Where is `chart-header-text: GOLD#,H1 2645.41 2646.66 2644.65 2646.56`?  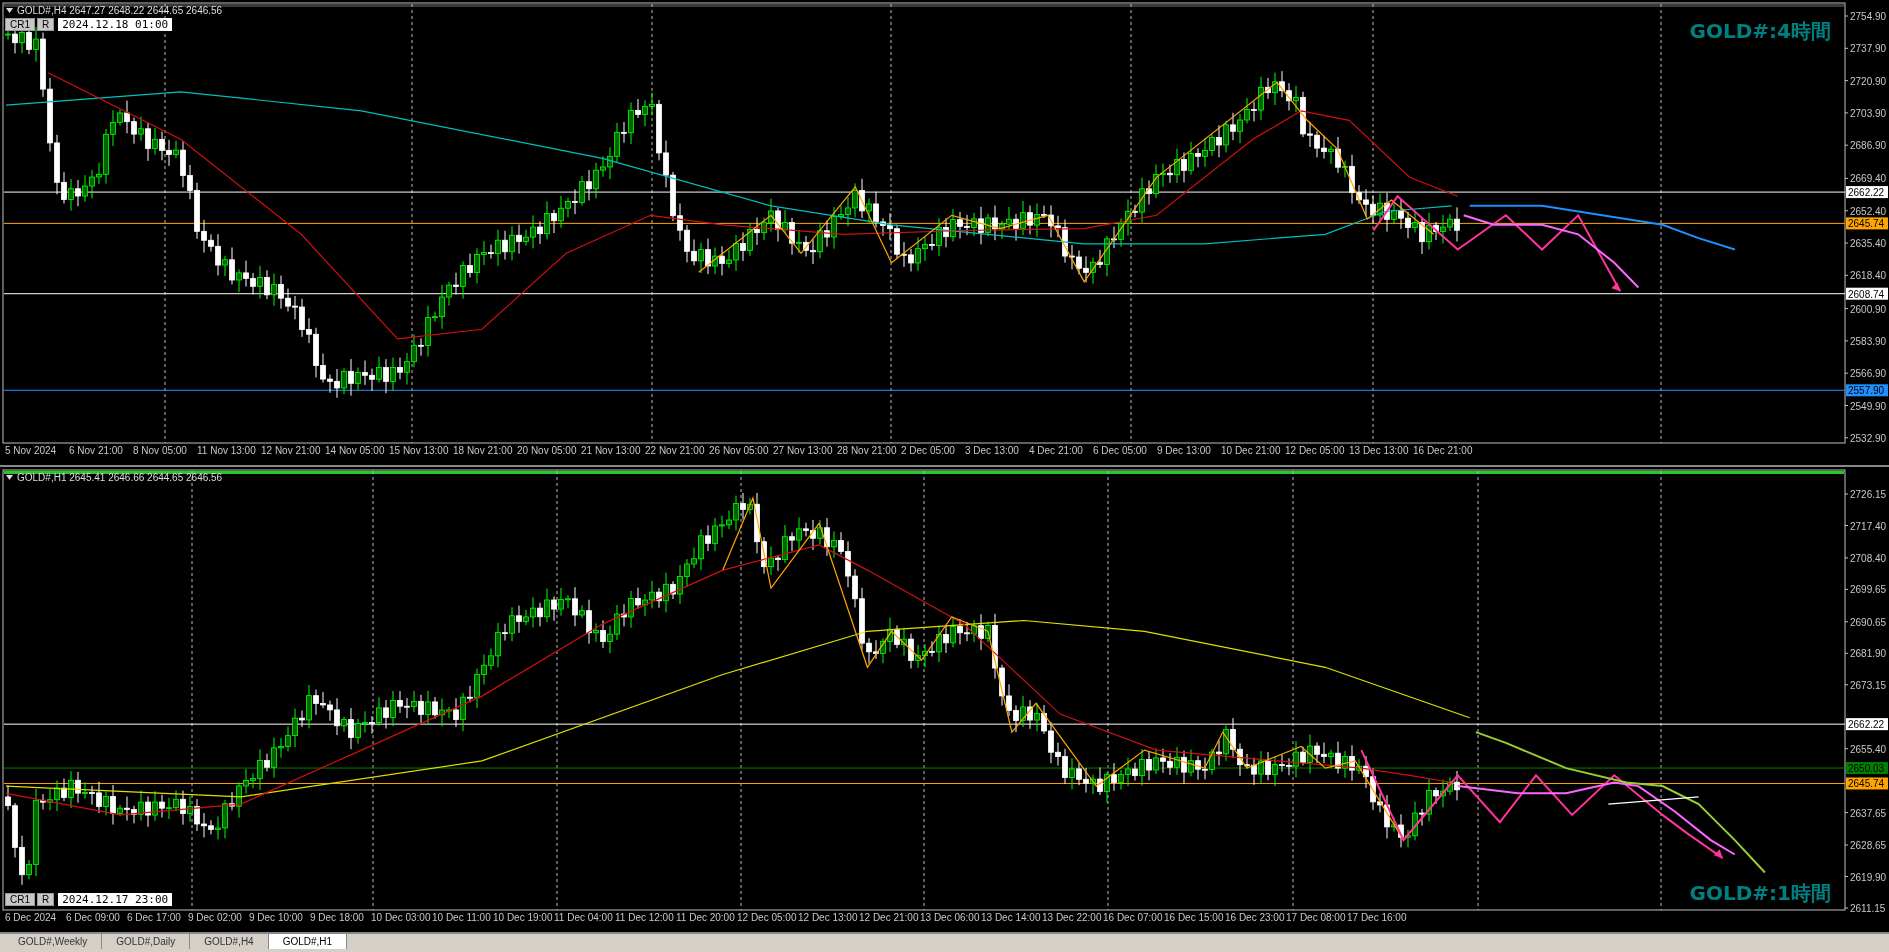 chart-header-text: GOLD#,H1 2645.41 2646.66 2644.65 2646.56 is located at coordinates (120, 477).